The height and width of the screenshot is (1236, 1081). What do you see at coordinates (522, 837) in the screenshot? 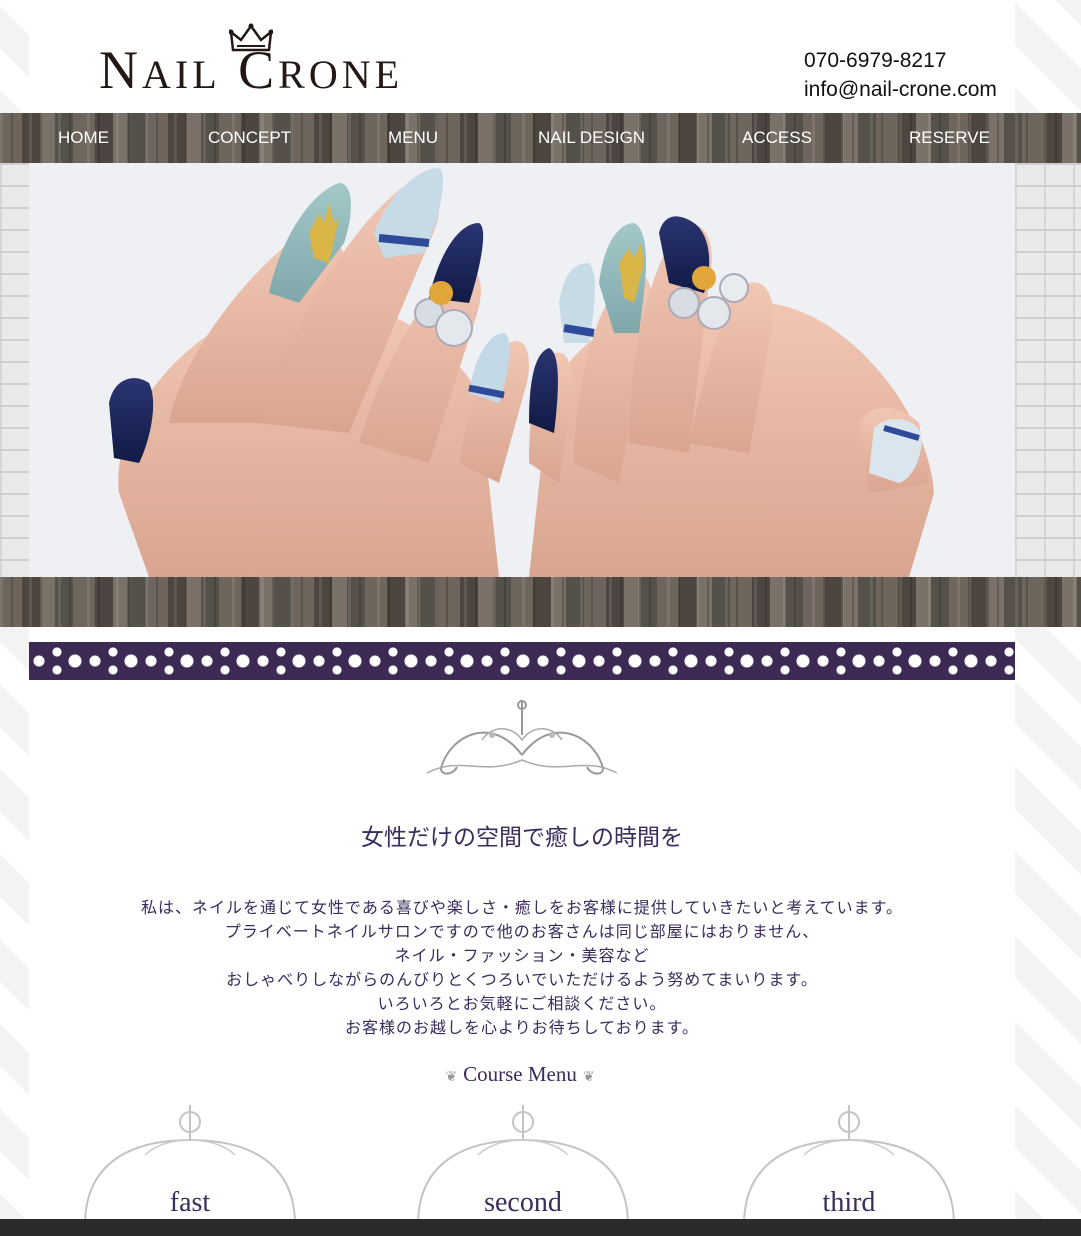
I see `page-tagline: 女性だけの空間で癒しの時間を` at bounding box center [522, 837].